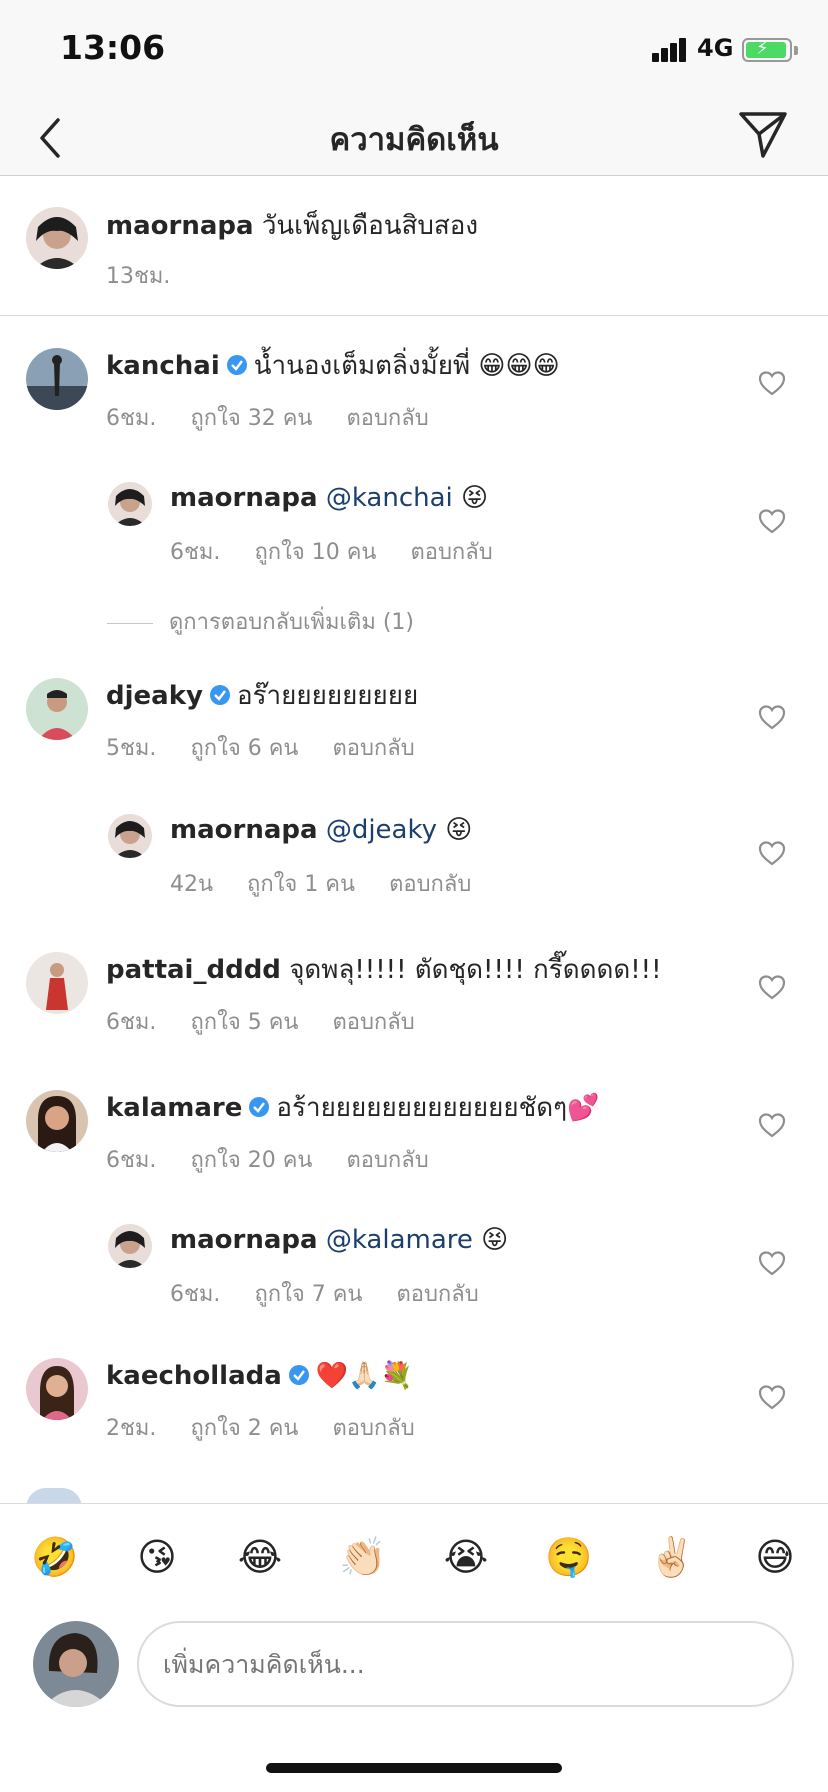  Describe the element at coordinates (715, 48) in the screenshot. I see `network-label: 4G` at that location.